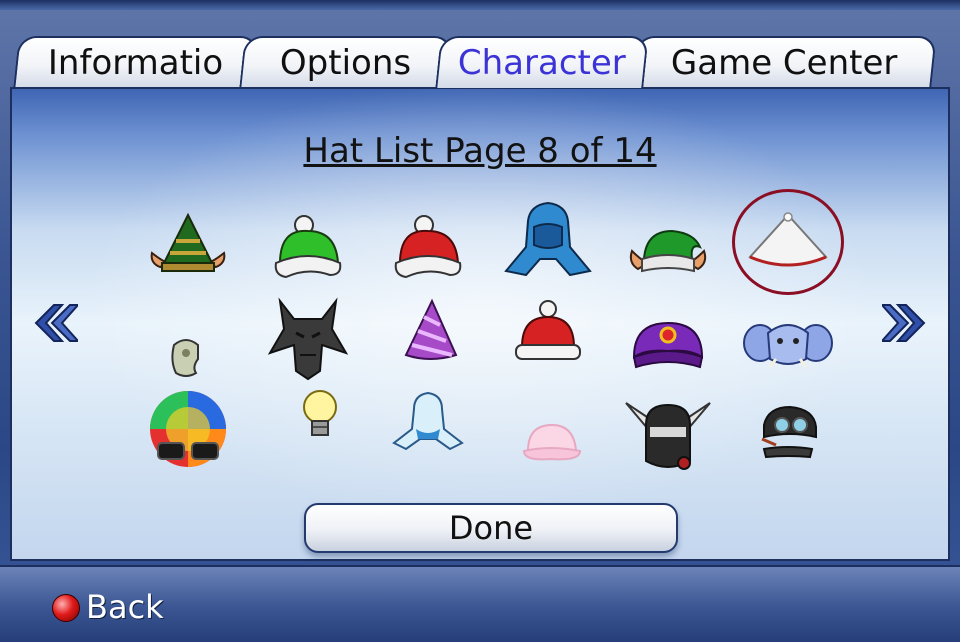 Image resolution: width=960 pixels, height=642 pixels. I want to click on back-label: Back, so click(125, 607).